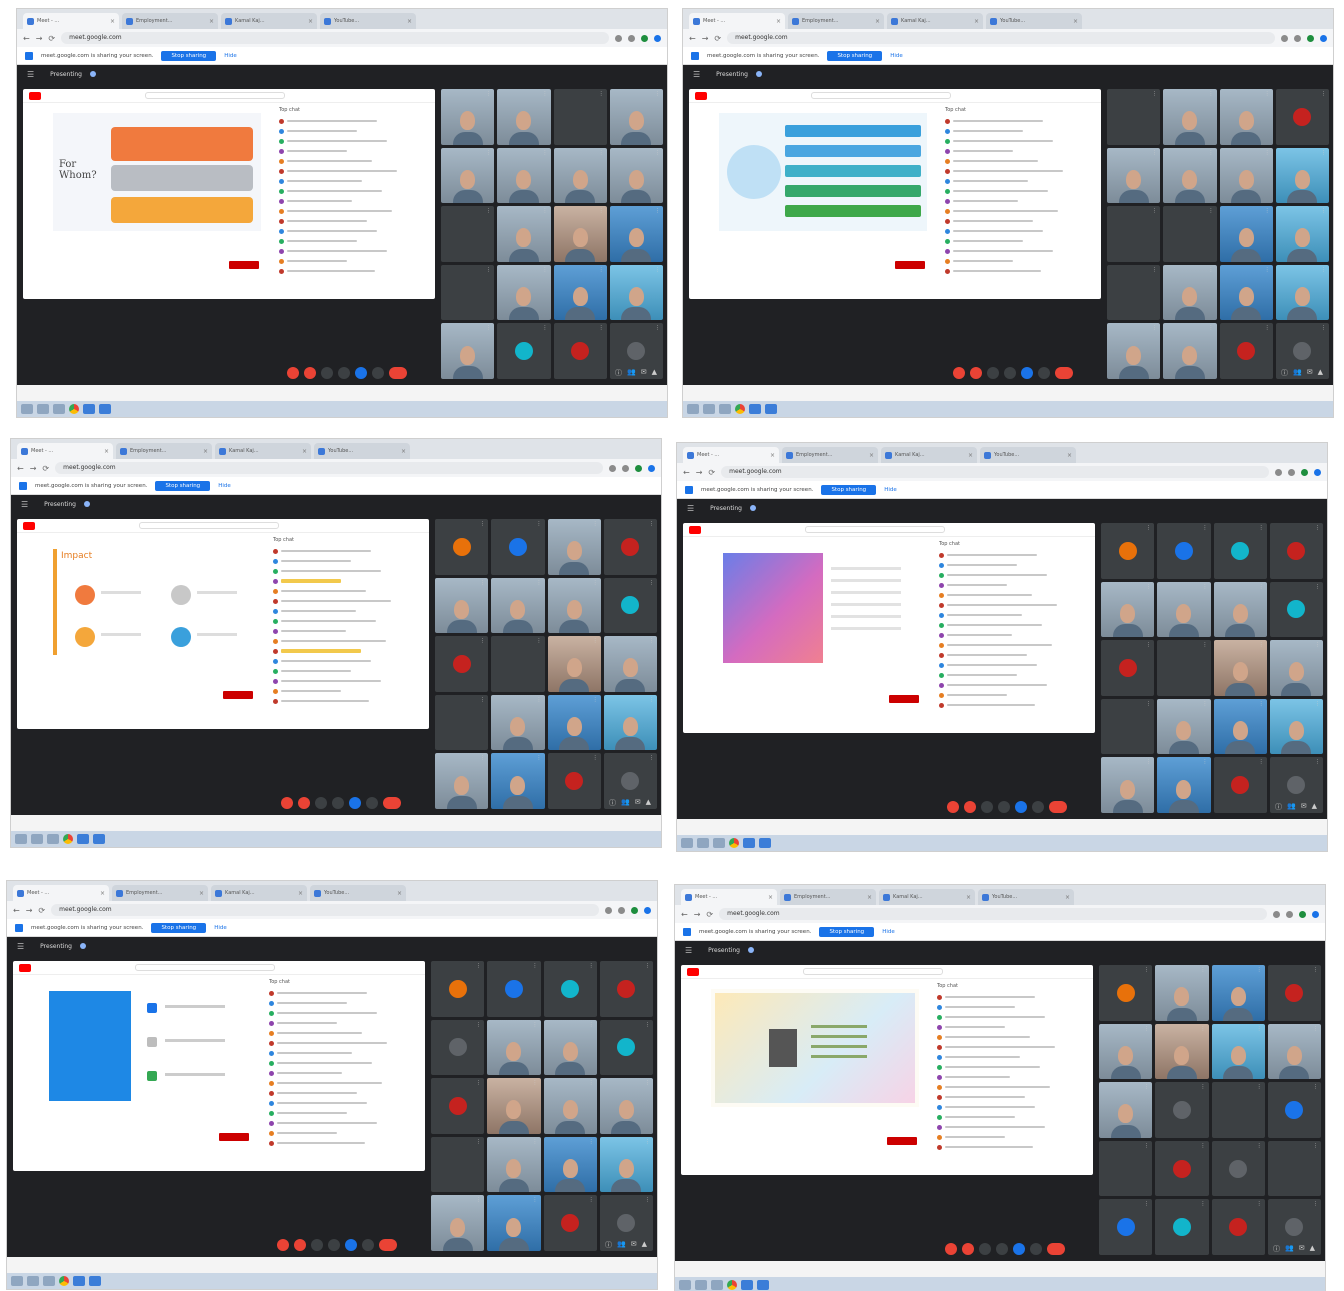 This screenshot has height=1291, width=1344. Describe the element at coordinates (685, 1285) in the screenshot. I see `start-icon` at that location.